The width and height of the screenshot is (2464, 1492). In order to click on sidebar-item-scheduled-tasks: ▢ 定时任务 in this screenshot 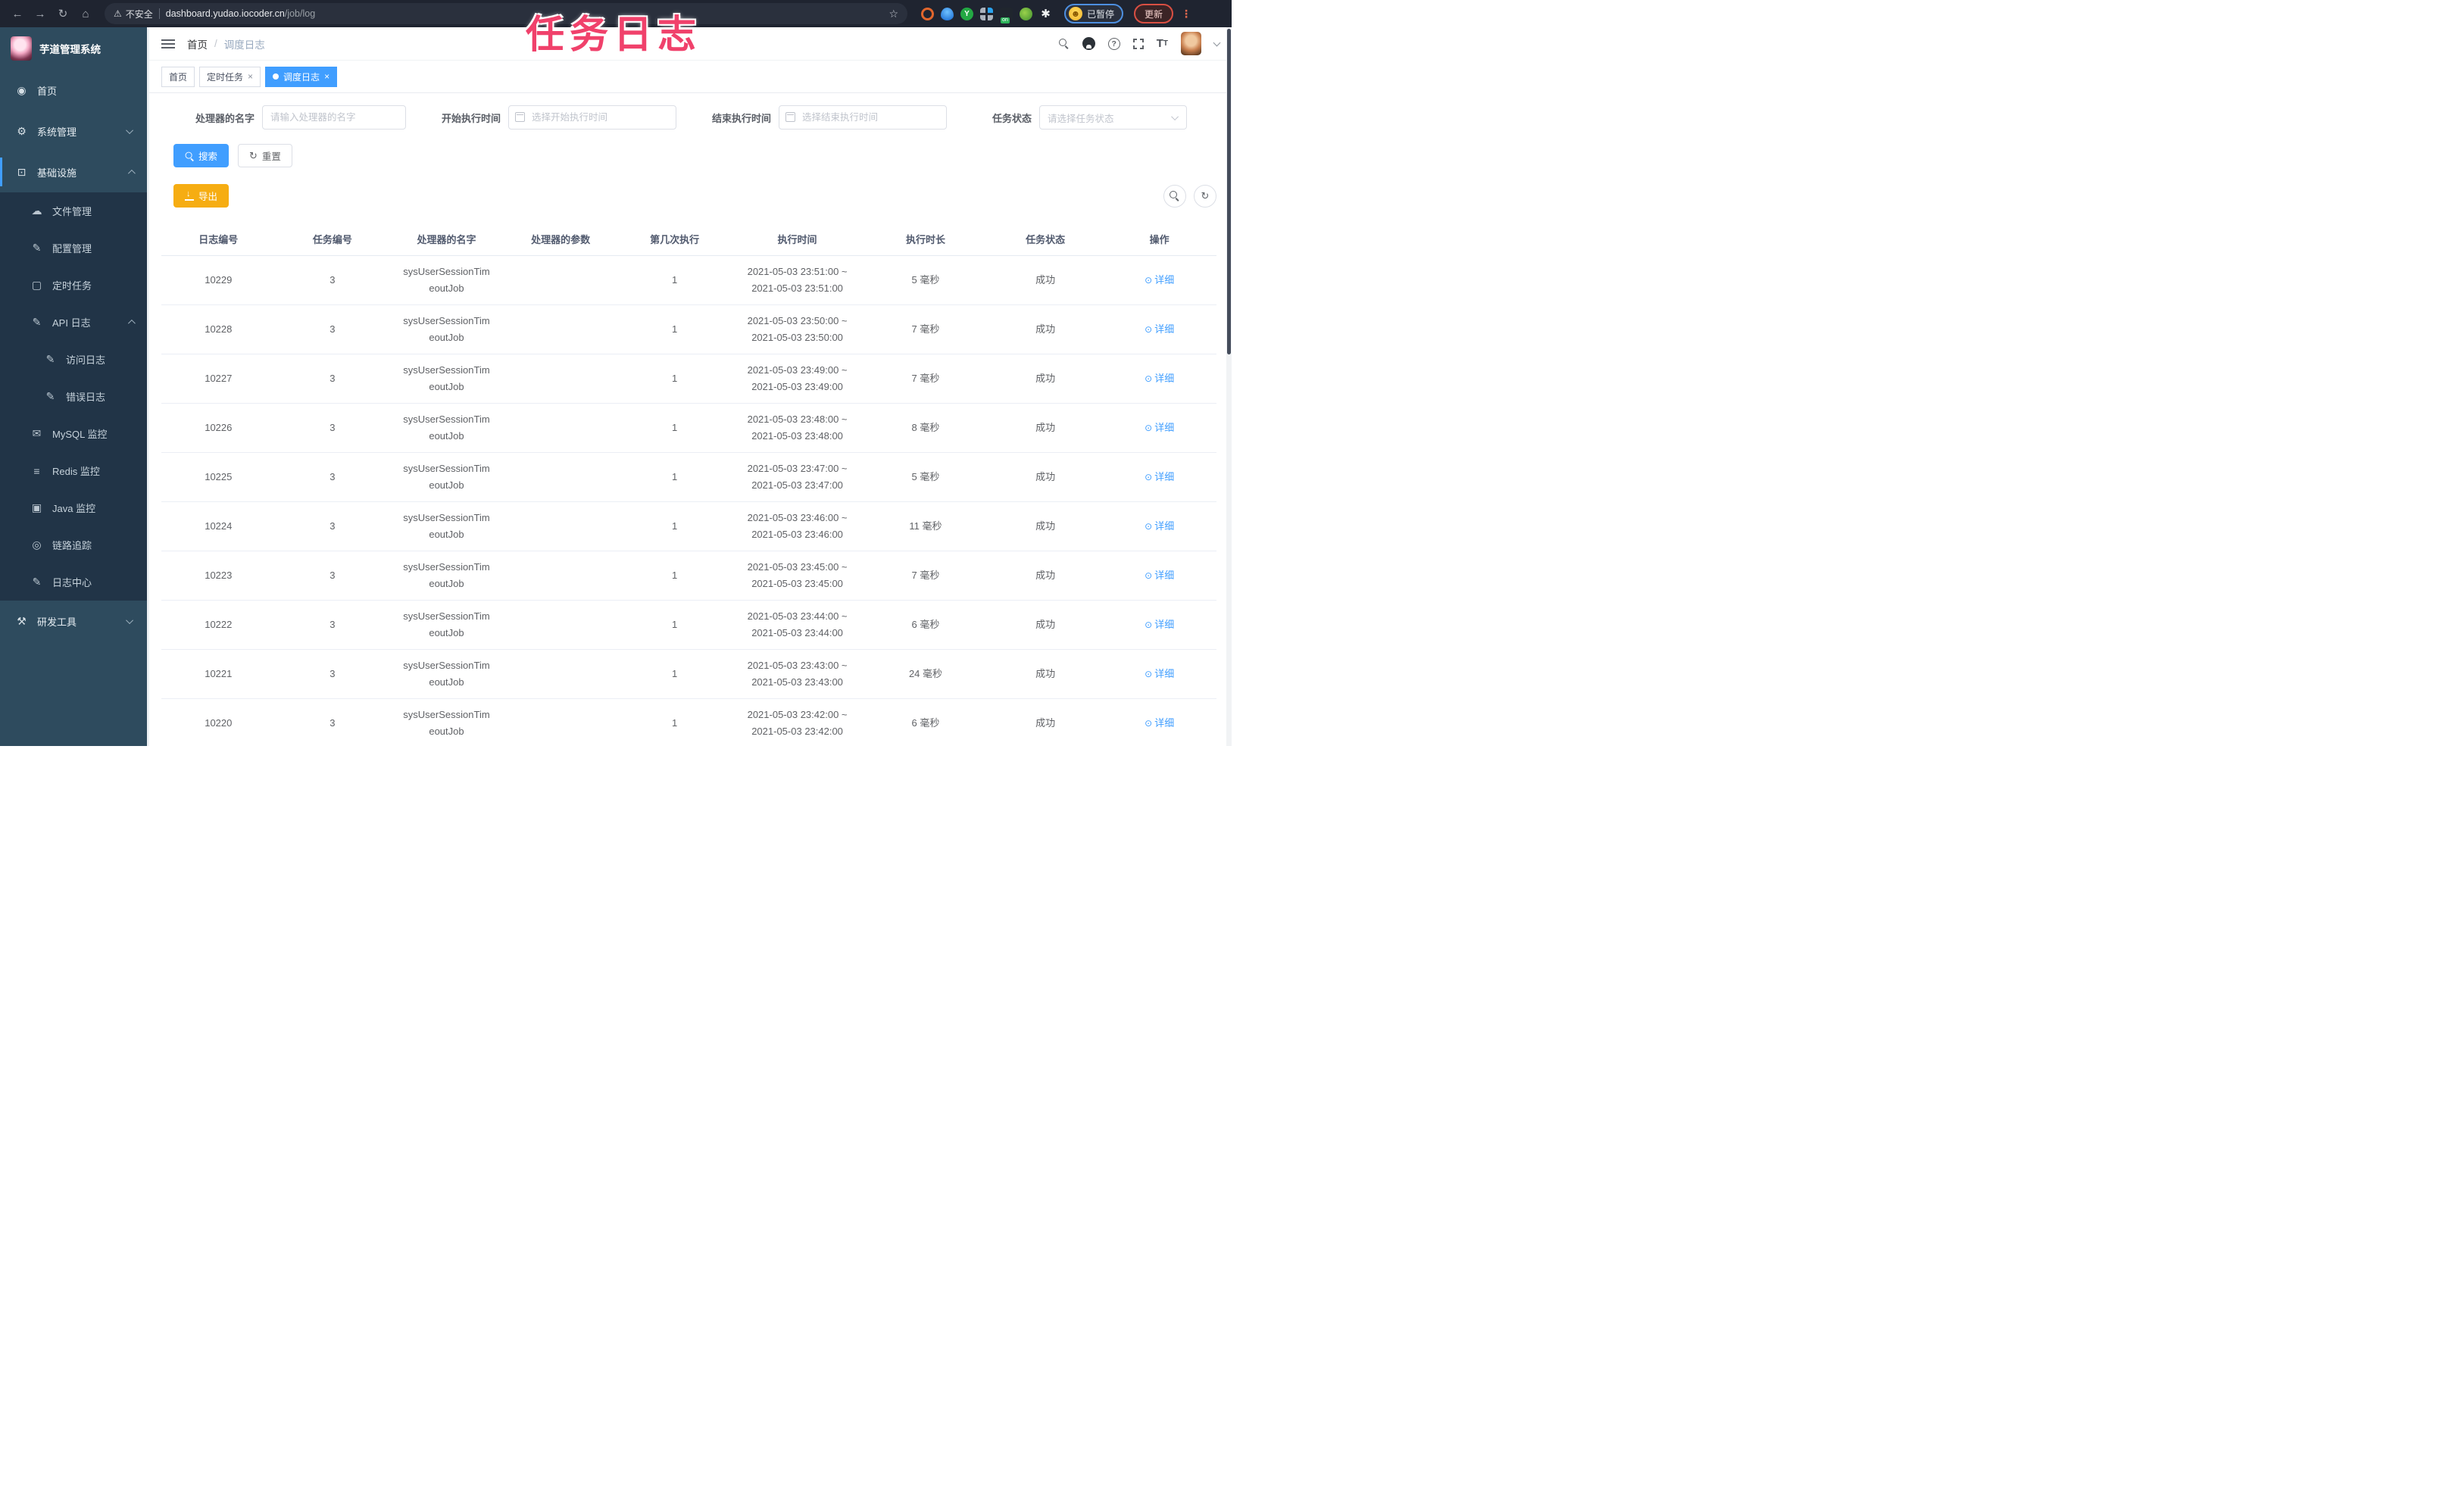, I will do `click(73, 285)`.